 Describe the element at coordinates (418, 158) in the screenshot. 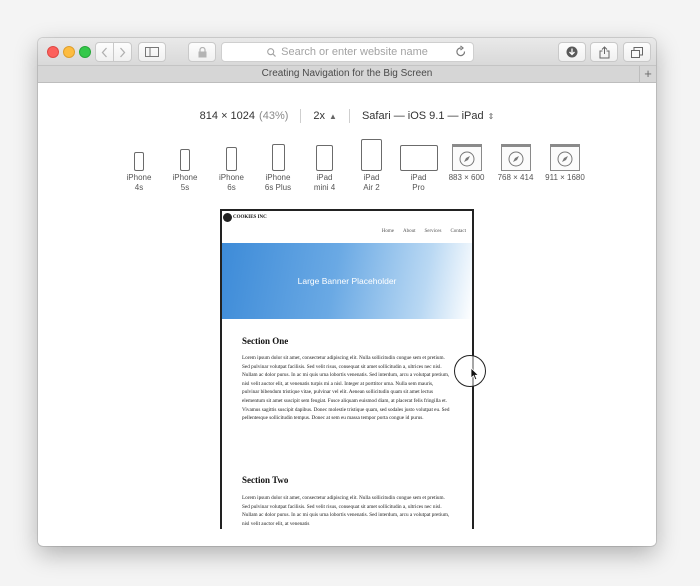

I see `tablet-landscape-icon` at that location.